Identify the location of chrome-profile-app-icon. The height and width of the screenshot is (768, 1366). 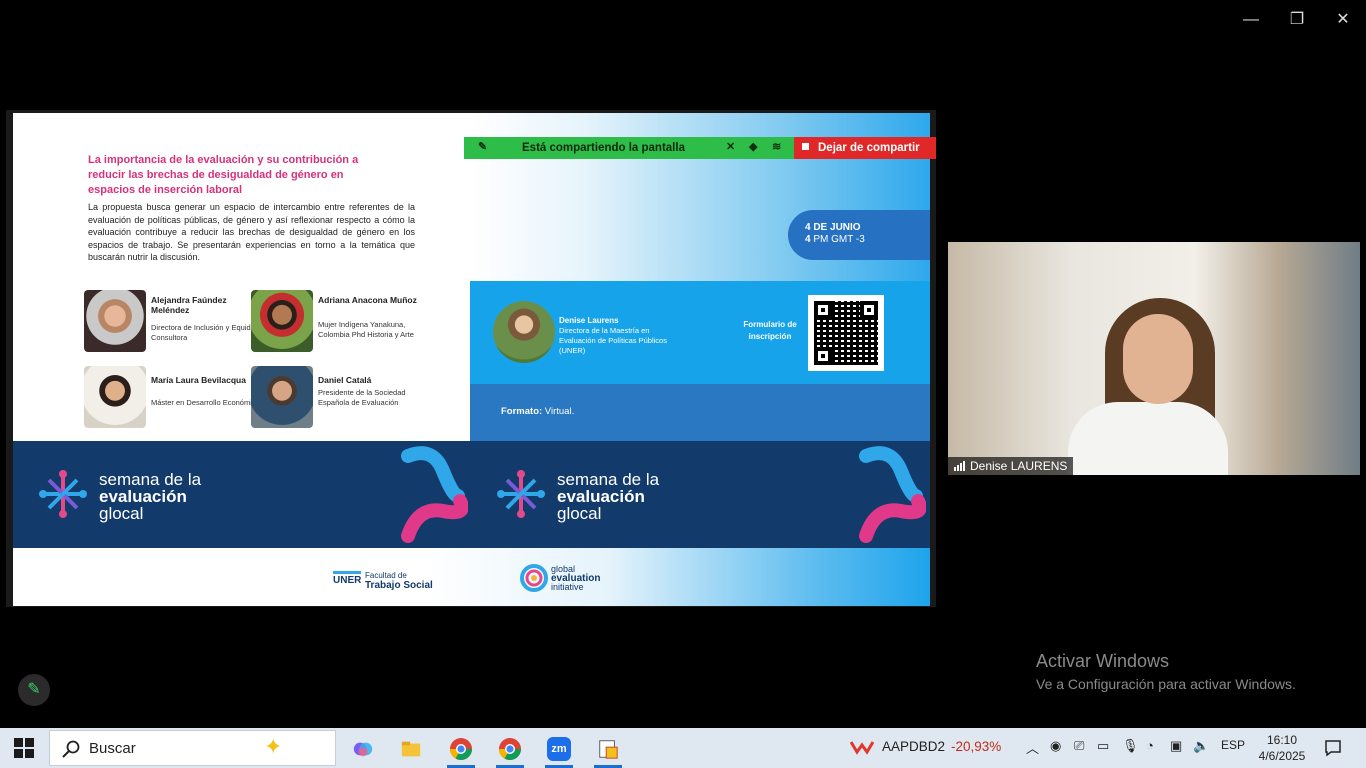
(510, 750).